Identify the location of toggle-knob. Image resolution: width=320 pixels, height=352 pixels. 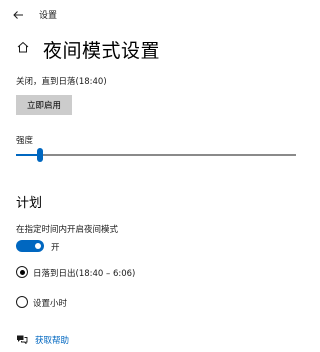
(38, 246).